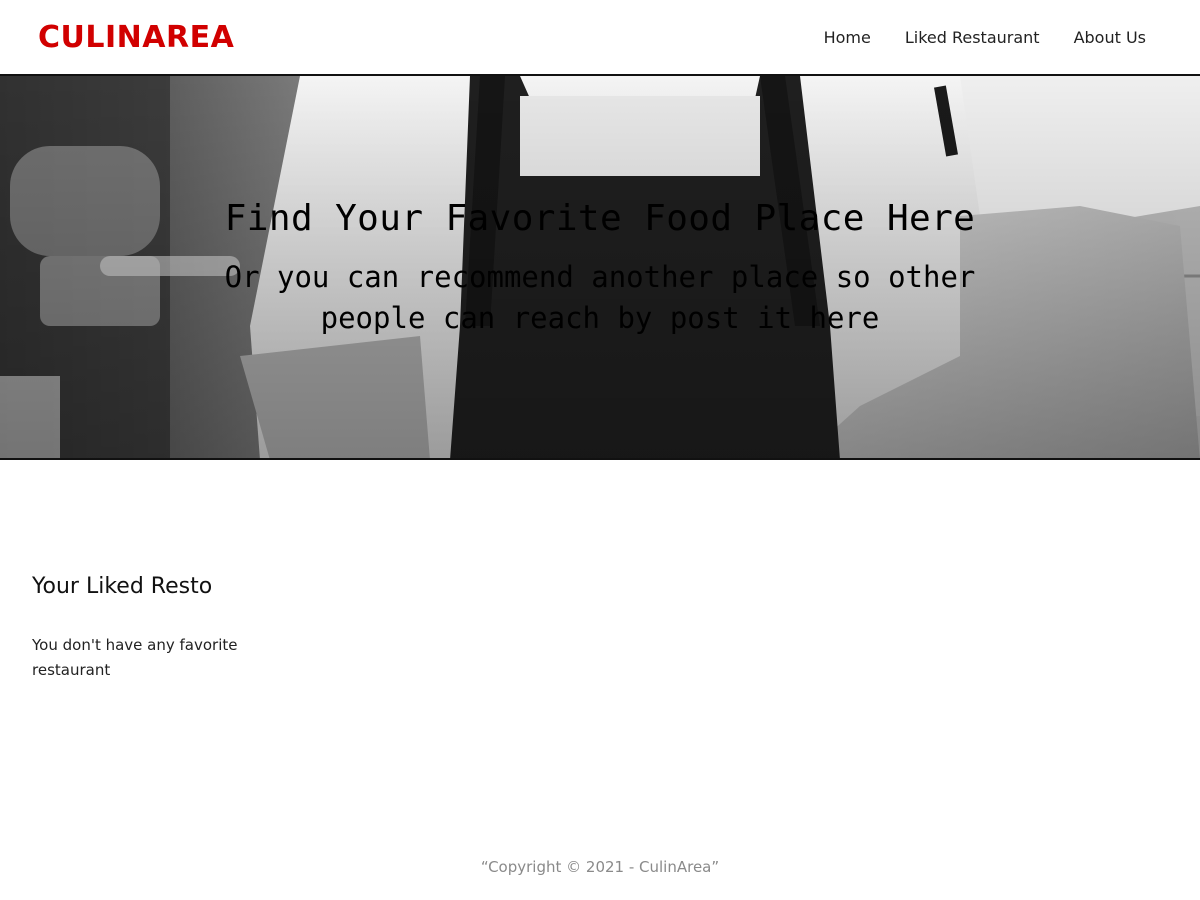 Image resolution: width=1200 pixels, height=900 pixels. Describe the element at coordinates (135, 657) in the screenshot. I see `empty-state-message: You don't have any favorite restaurant` at that location.